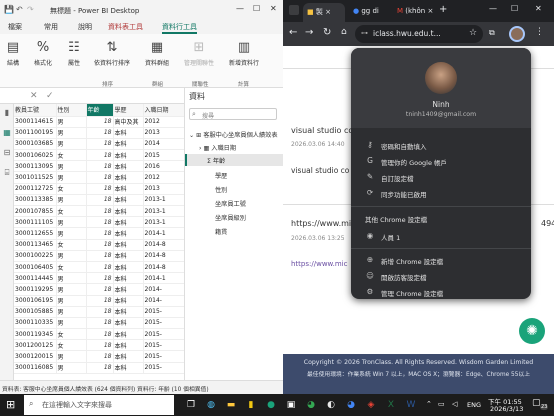  I want to click on col-header-hire-date: 入職日期, so click(163, 110).